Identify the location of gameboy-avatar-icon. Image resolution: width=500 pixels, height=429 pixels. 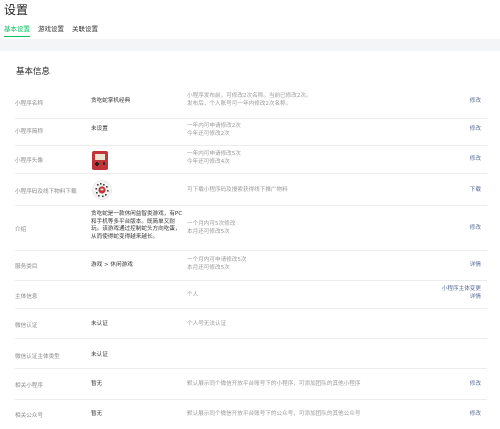
(100, 160).